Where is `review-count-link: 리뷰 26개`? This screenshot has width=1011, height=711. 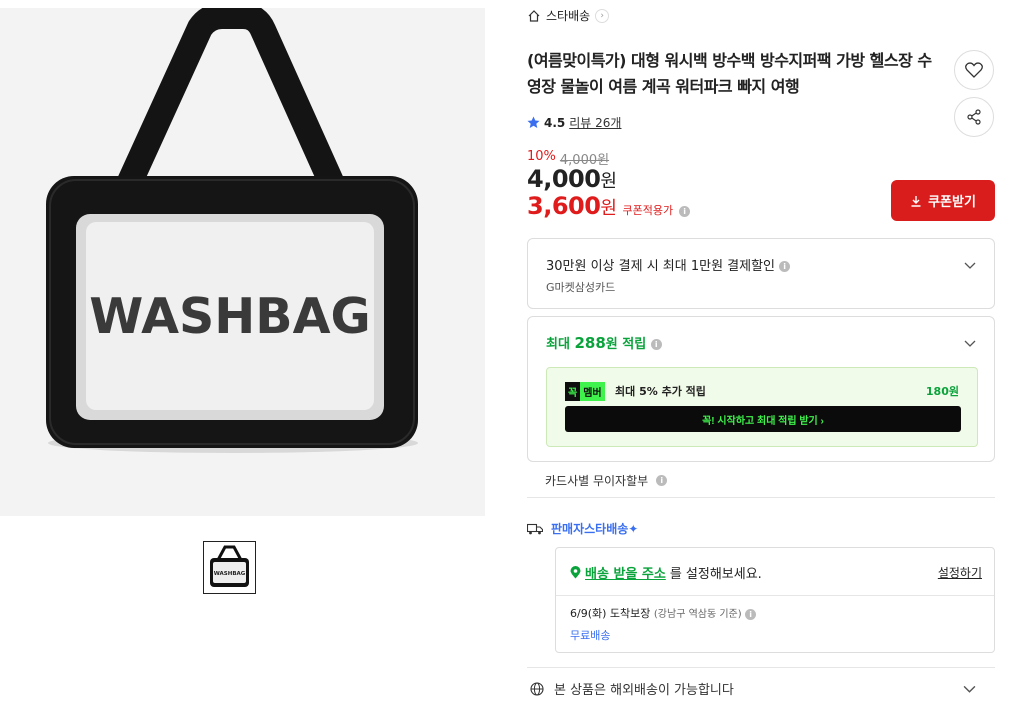 review-count-link: 리뷰 26개 is located at coordinates (595, 122).